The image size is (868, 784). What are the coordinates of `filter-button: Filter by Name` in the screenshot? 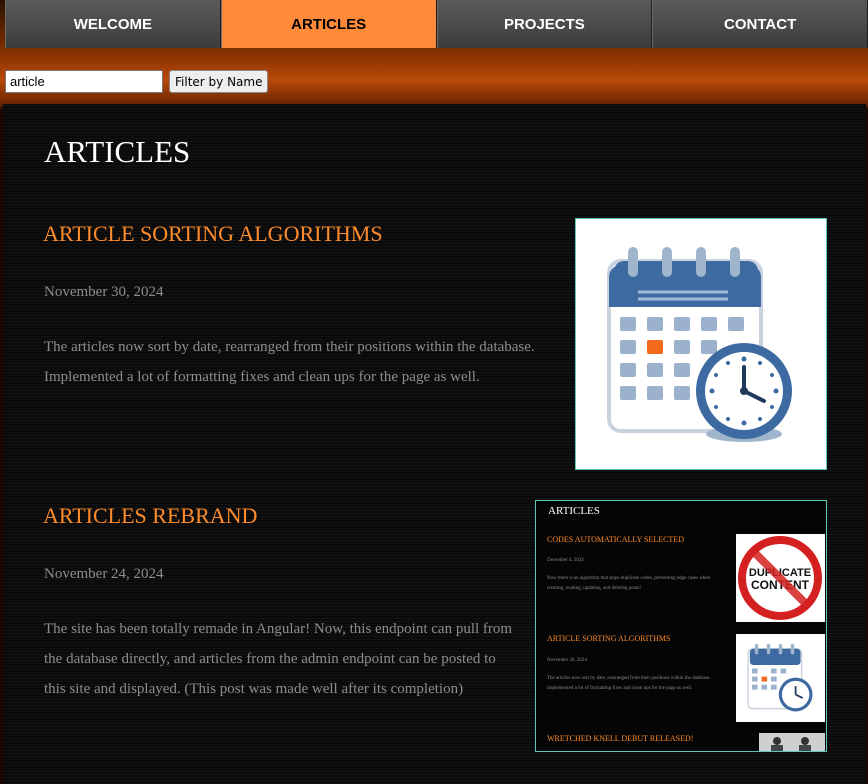 It's located at (219, 81).